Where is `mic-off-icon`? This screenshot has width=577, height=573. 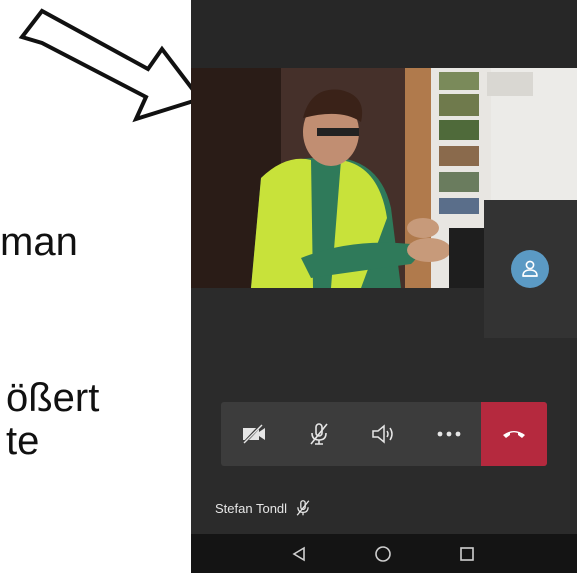
mic-off-icon is located at coordinates (318, 434).